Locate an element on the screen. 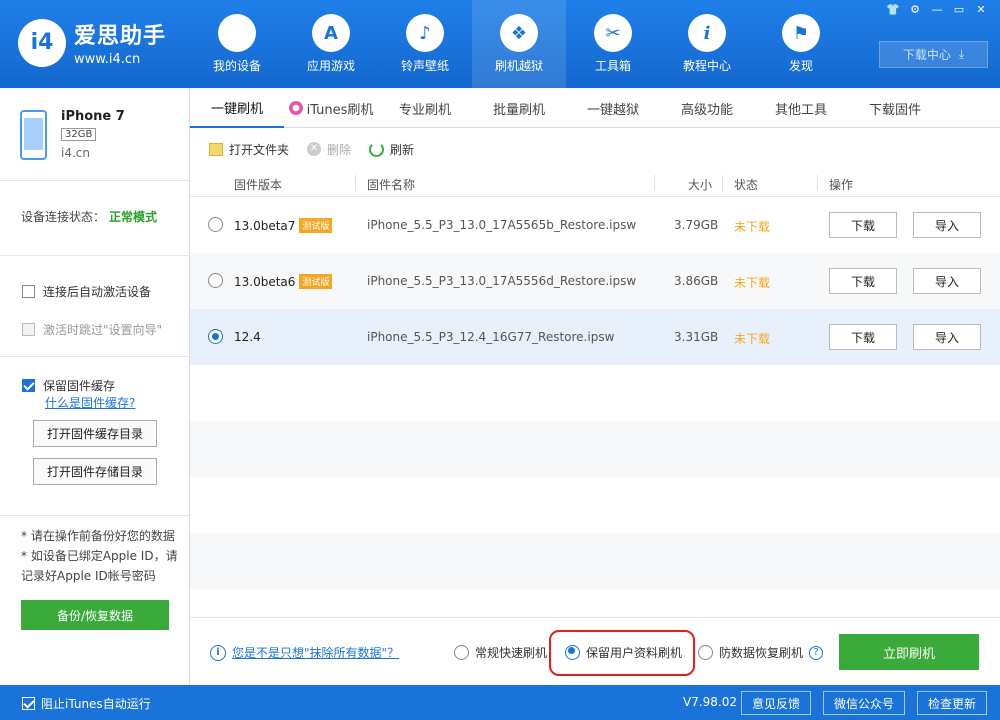 The width and height of the screenshot is (1000, 720). tab-one-click-jailbreak: 一键越狱 is located at coordinates (613, 108).